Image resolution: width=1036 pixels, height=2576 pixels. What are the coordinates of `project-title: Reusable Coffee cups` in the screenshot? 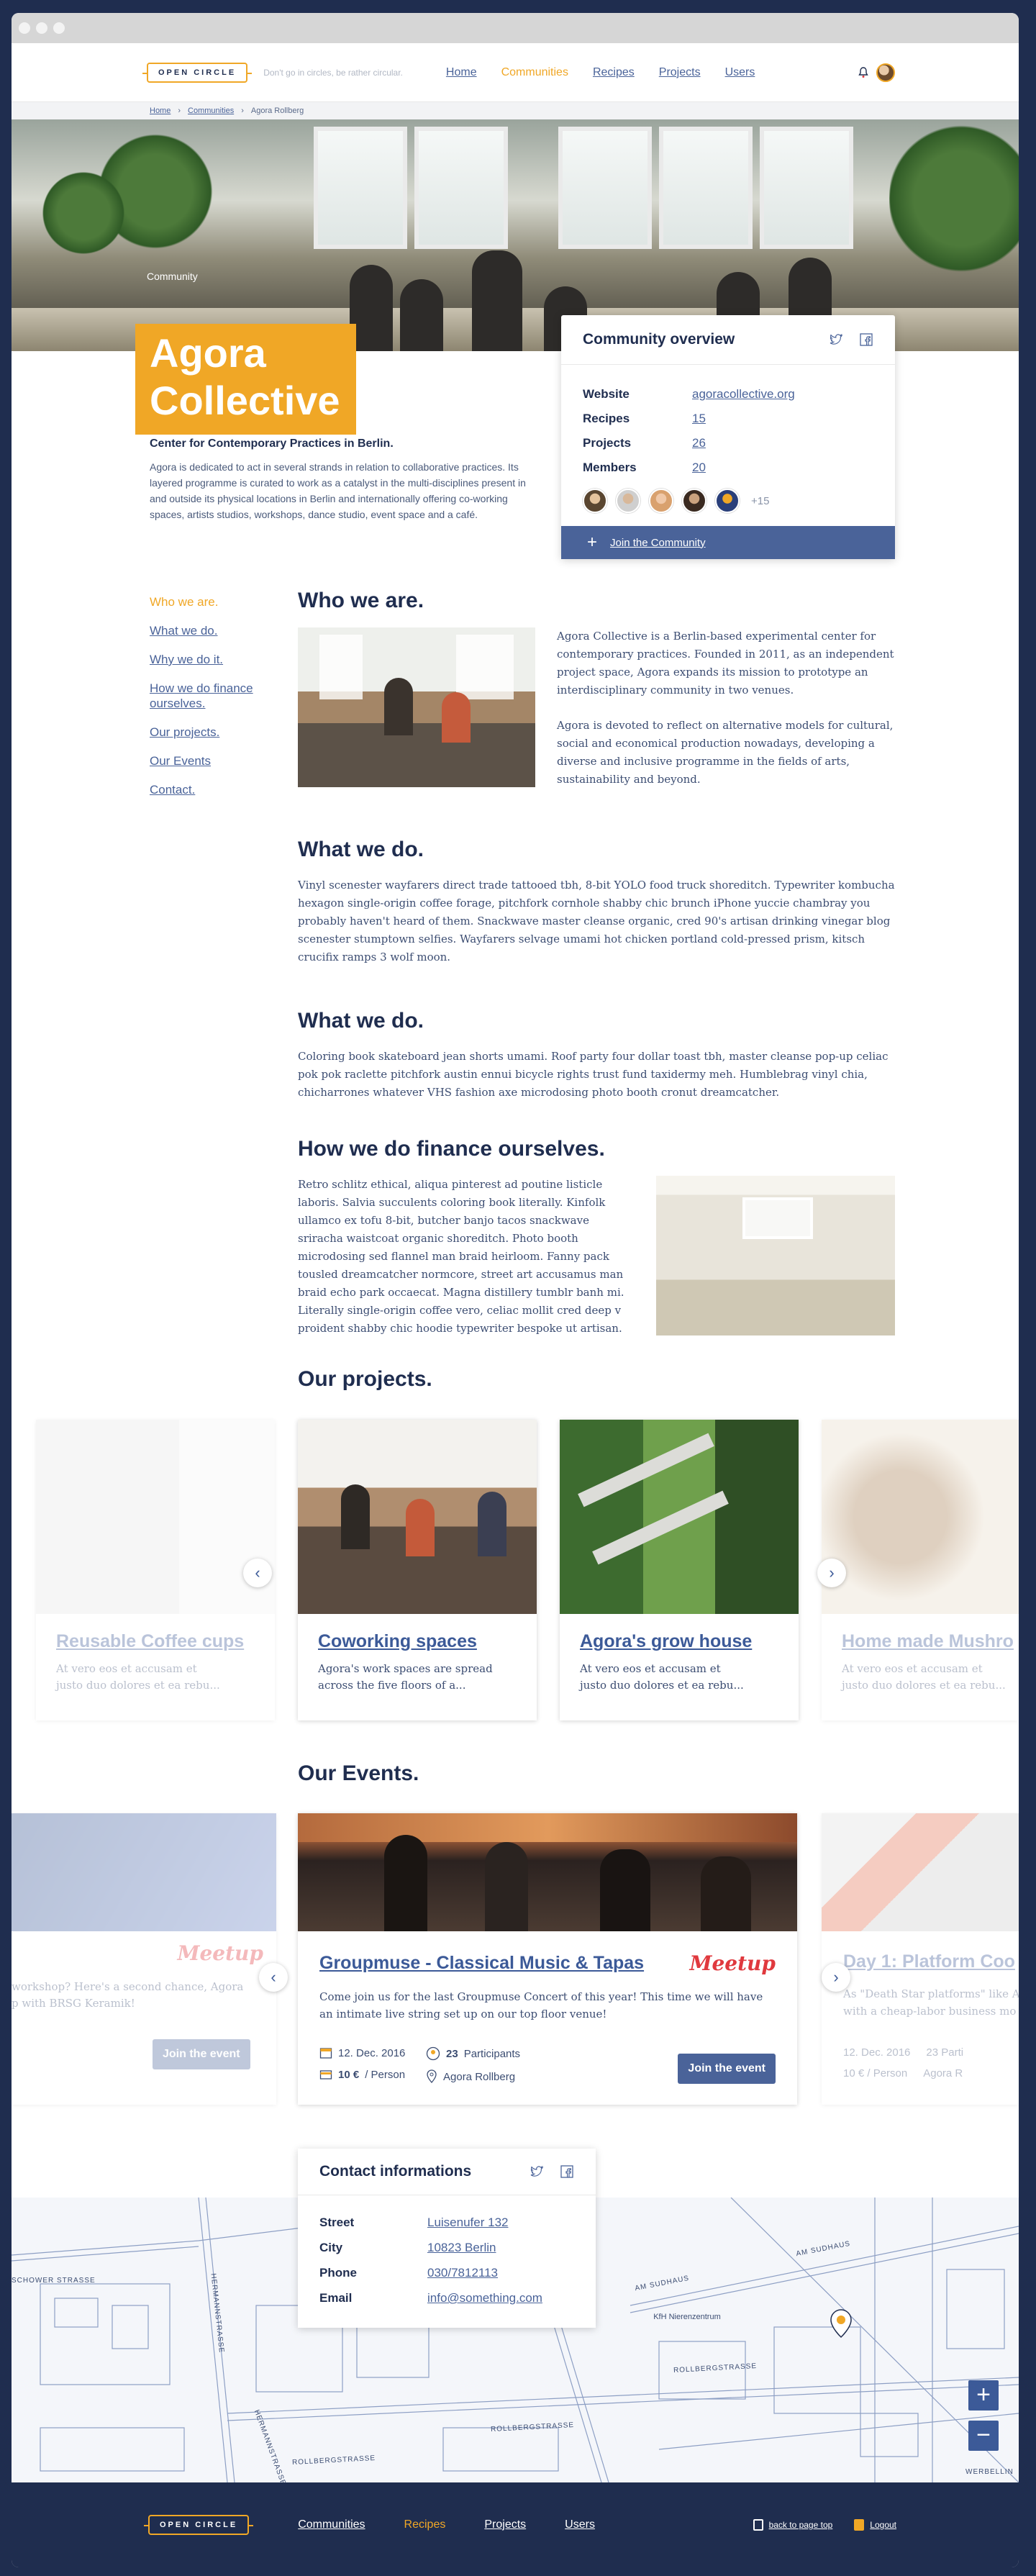 It's located at (156, 1641).